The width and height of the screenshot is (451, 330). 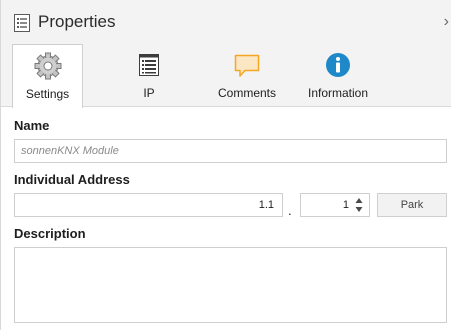 What do you see at coordinates (247, 65) in the screenshot?
I see `comment-icon` at bounding box center [247, 65].